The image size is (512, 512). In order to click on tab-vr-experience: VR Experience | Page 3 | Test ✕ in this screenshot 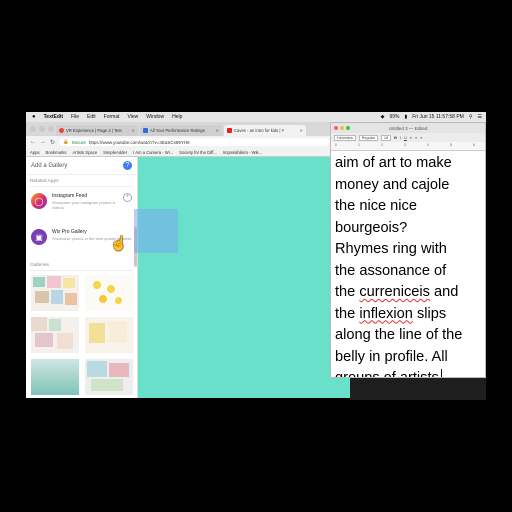, I will do `click(97, 130)`.